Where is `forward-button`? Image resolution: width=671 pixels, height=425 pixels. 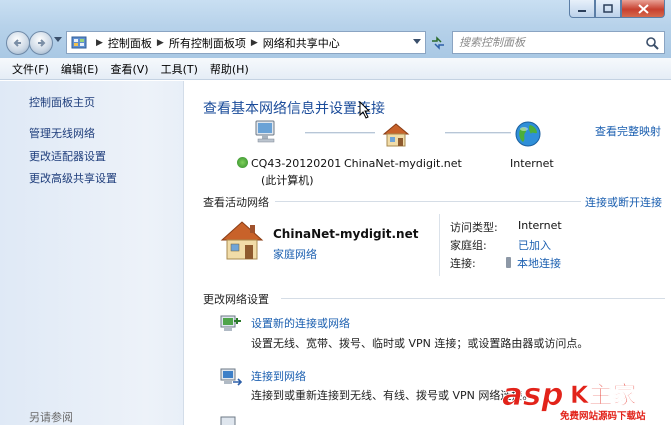
forward-button is located at coordinates (41, 43).